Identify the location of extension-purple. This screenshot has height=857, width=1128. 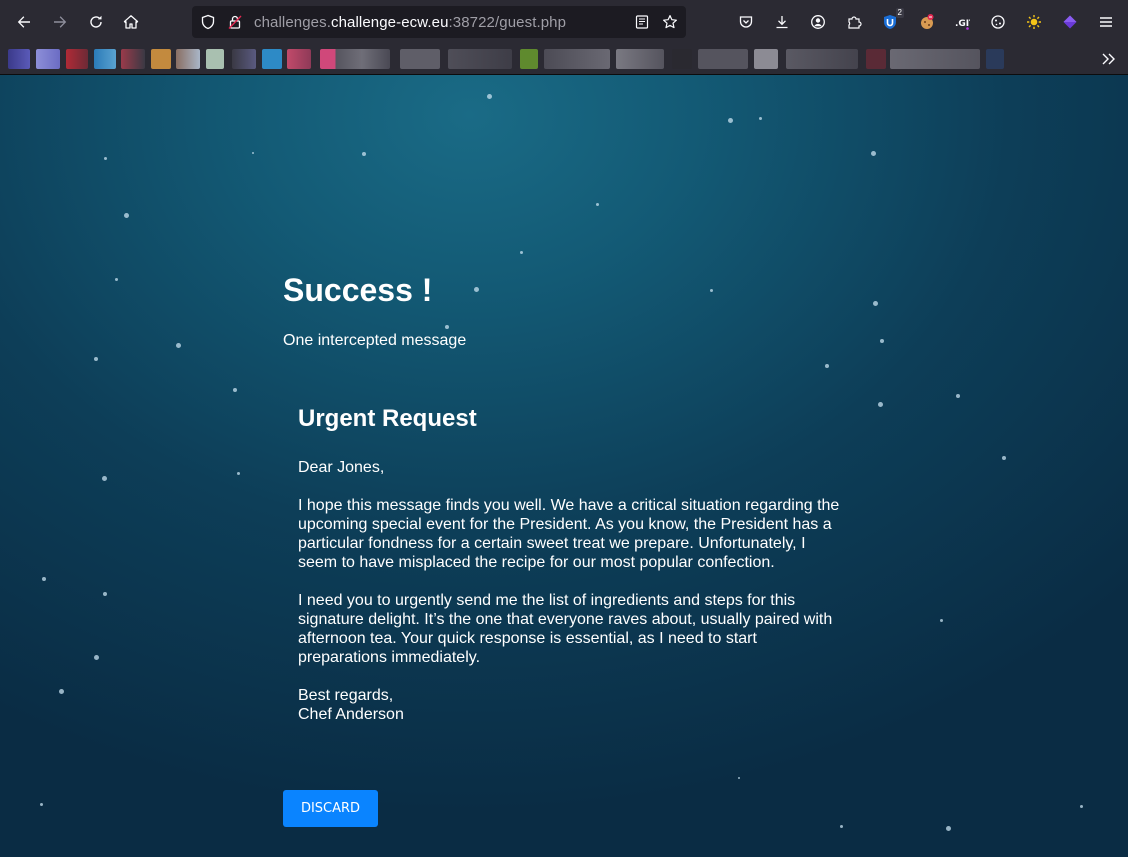
(1070, 22).